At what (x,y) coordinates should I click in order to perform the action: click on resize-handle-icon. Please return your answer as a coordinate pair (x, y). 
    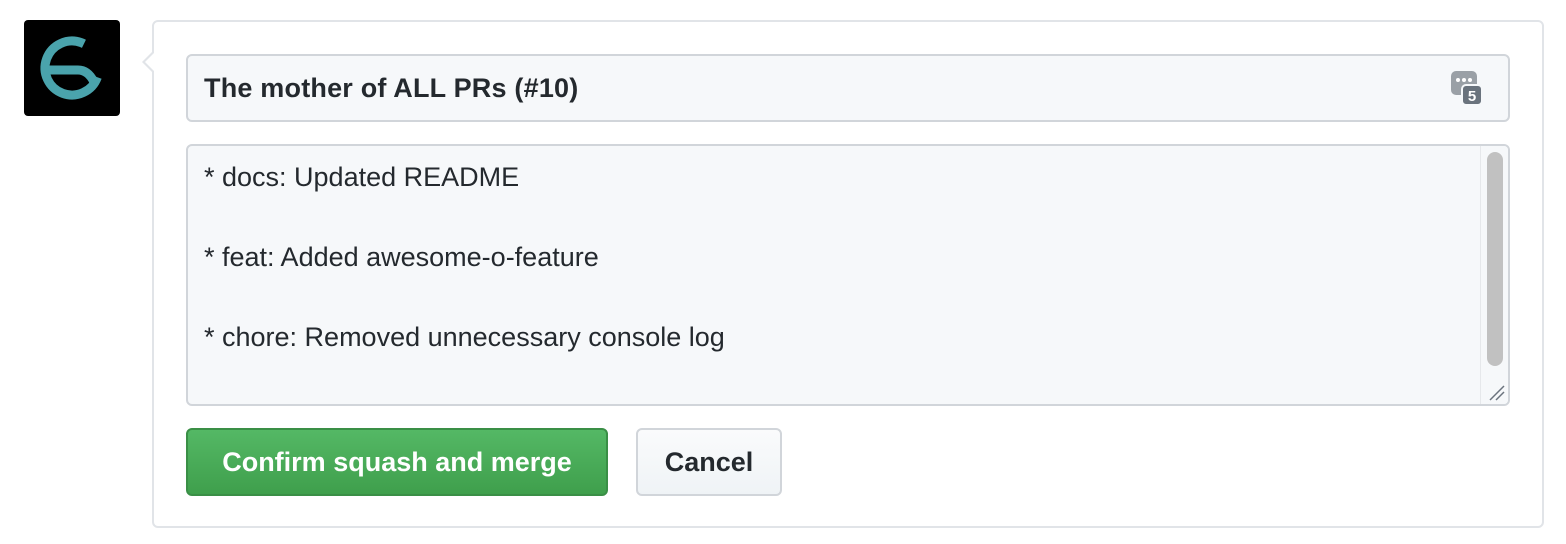
    Looking at the image, I should click on (1494, 390).